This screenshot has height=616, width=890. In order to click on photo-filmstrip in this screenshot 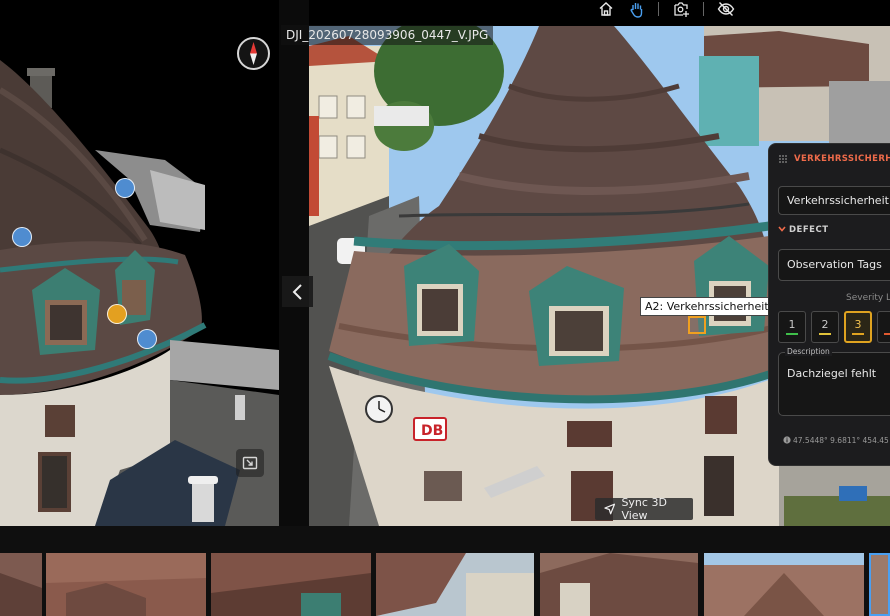, I will do `click(445, 571)`.